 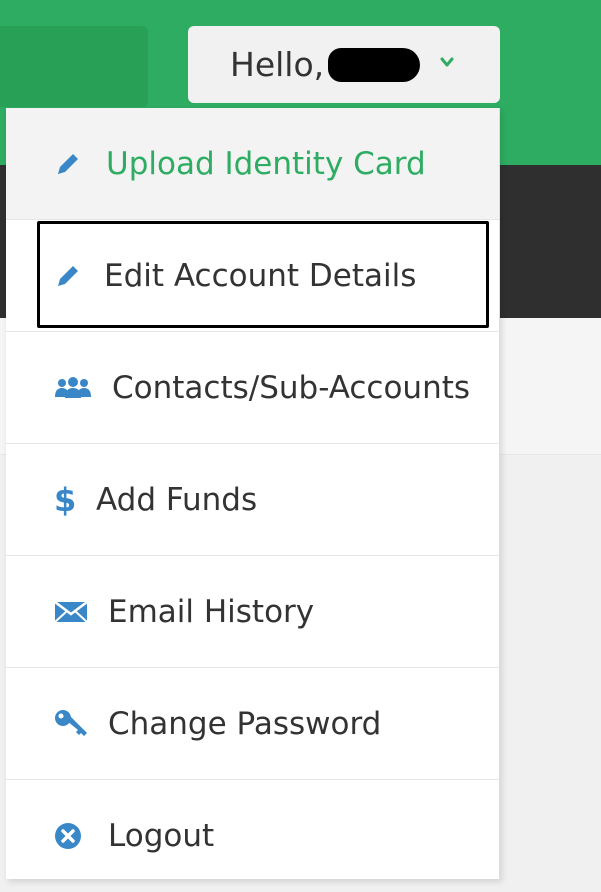 I want to click on menu-item-logout: Logout, so click(x=252, y=836).